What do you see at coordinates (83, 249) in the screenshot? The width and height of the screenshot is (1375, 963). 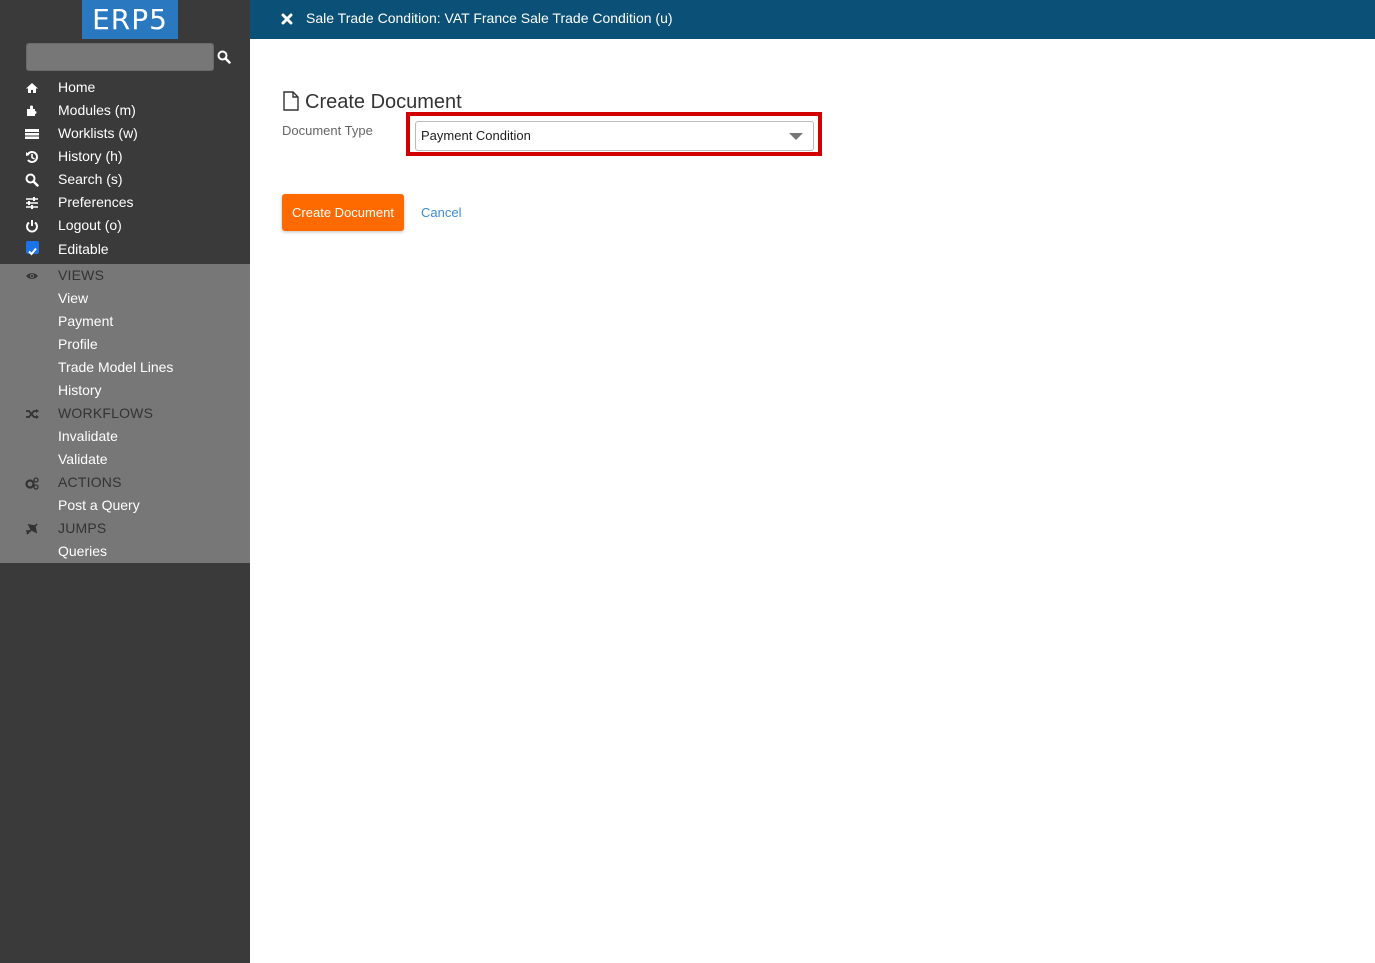 I see `nav-item-label: Editable` at bounding box center [83, 249].